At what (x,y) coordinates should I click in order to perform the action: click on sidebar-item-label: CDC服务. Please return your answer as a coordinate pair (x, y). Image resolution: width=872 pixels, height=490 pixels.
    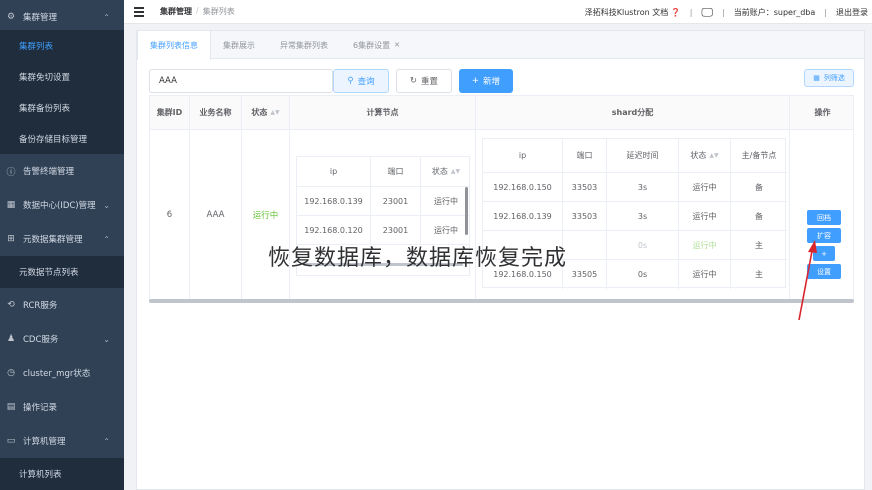
    Looking at the image, I should click on (41, 340).